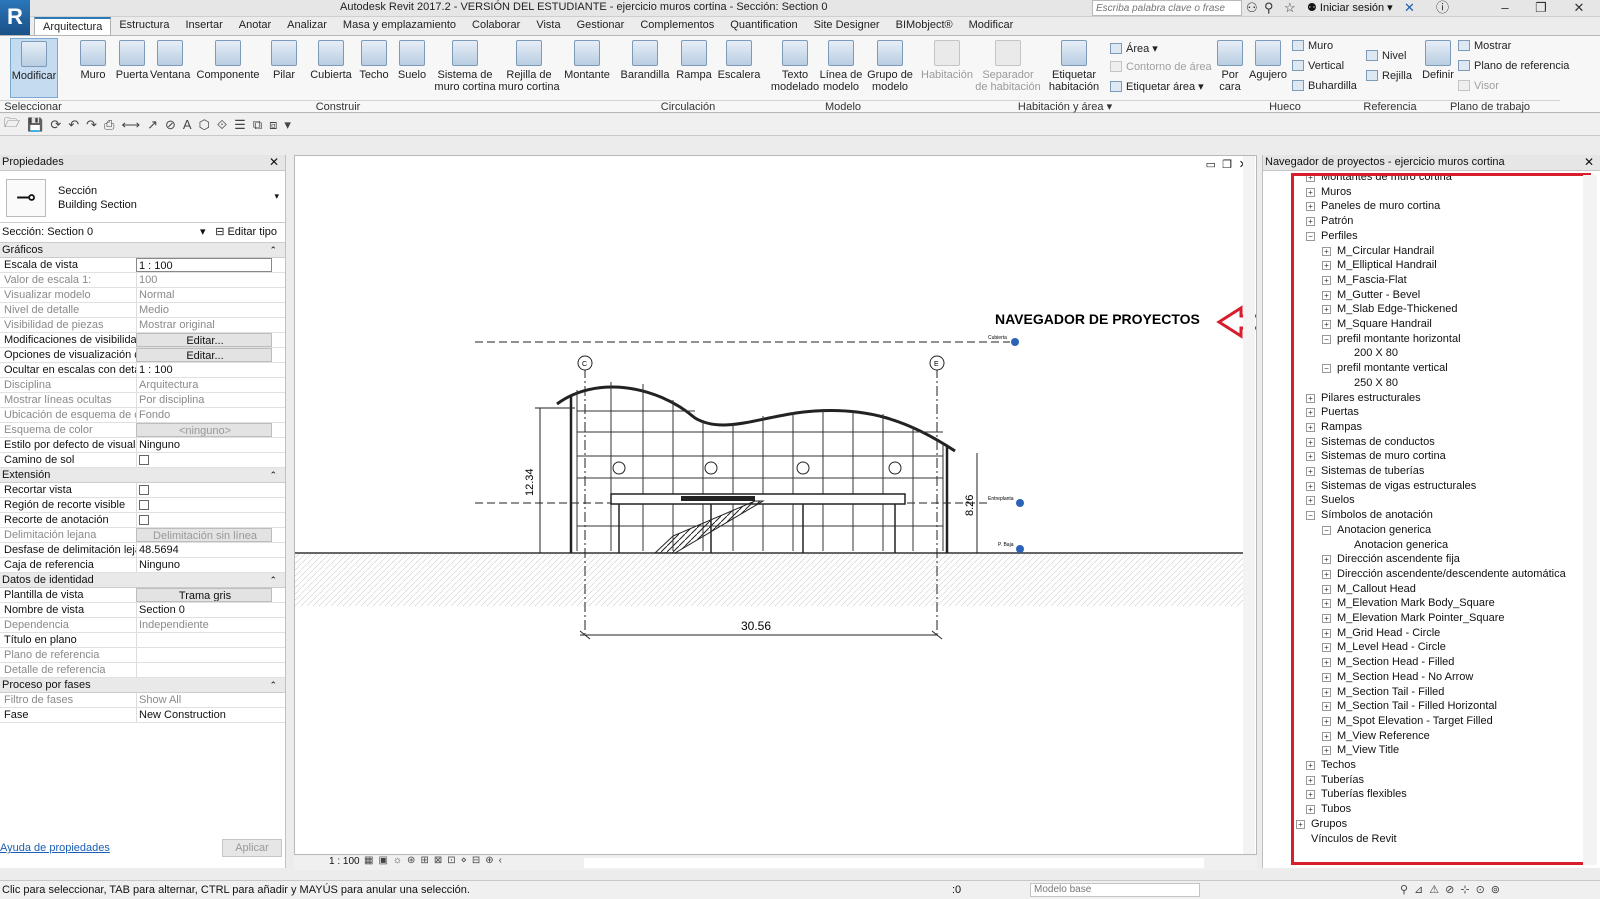  Describe the element at coordinates (1376, 736) in the screenshot. I see `browser-node: + M_View Reference` at that location.